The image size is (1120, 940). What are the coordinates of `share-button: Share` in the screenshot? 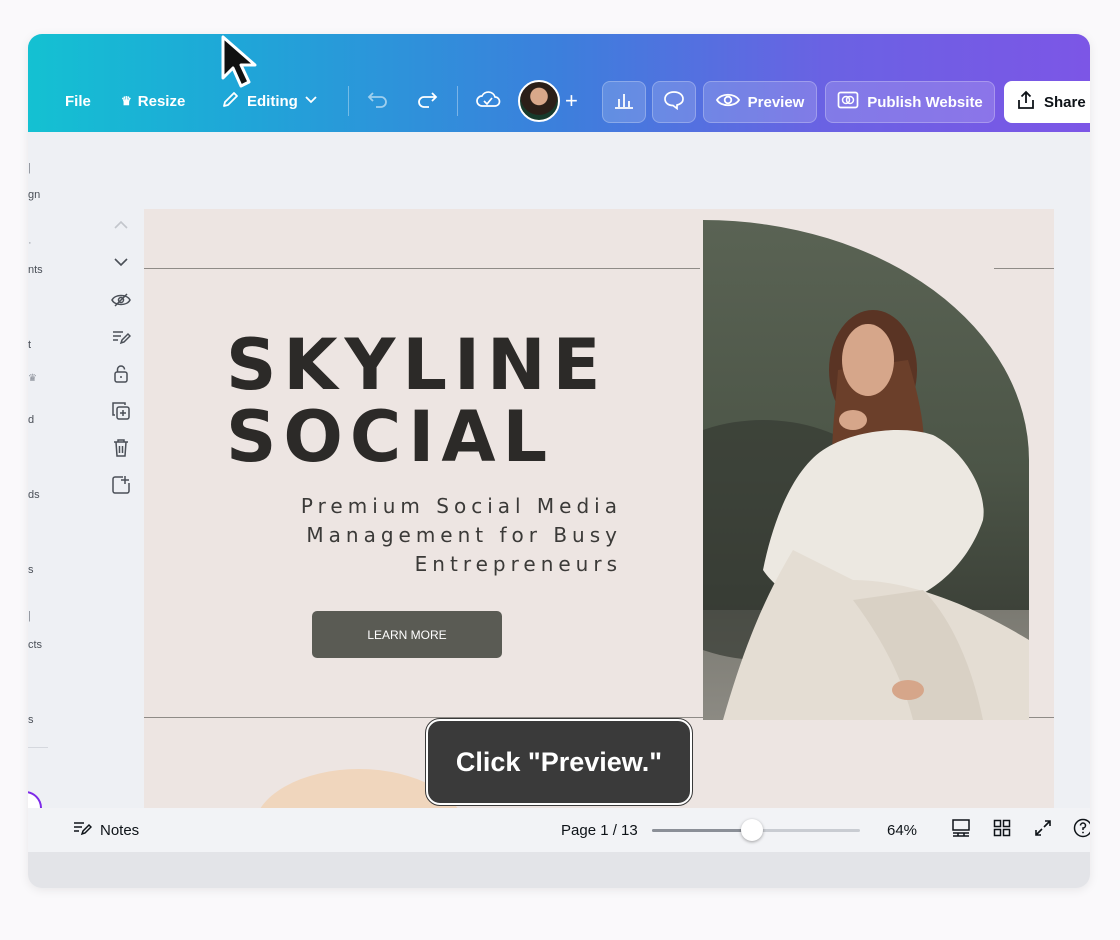 It's located at (1047, 102).